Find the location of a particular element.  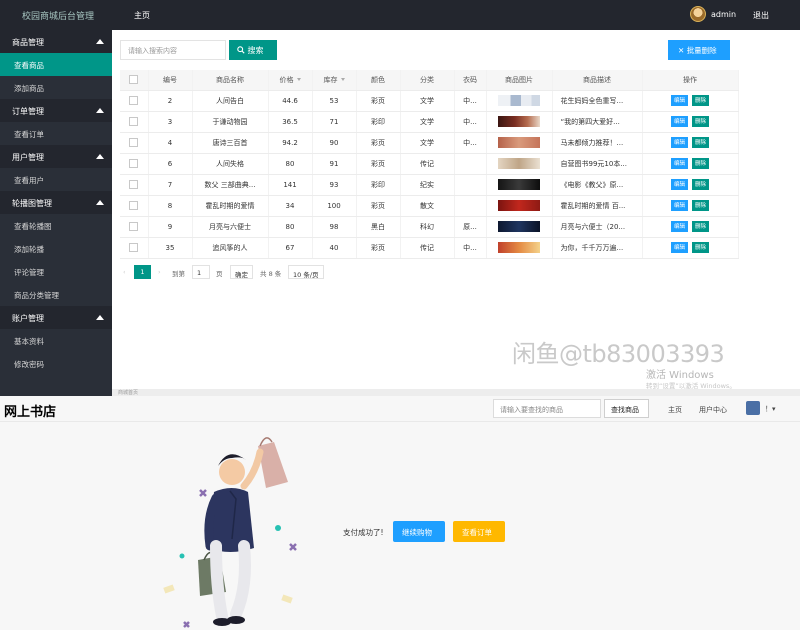

username: admin is located at coordinates (723, 14).